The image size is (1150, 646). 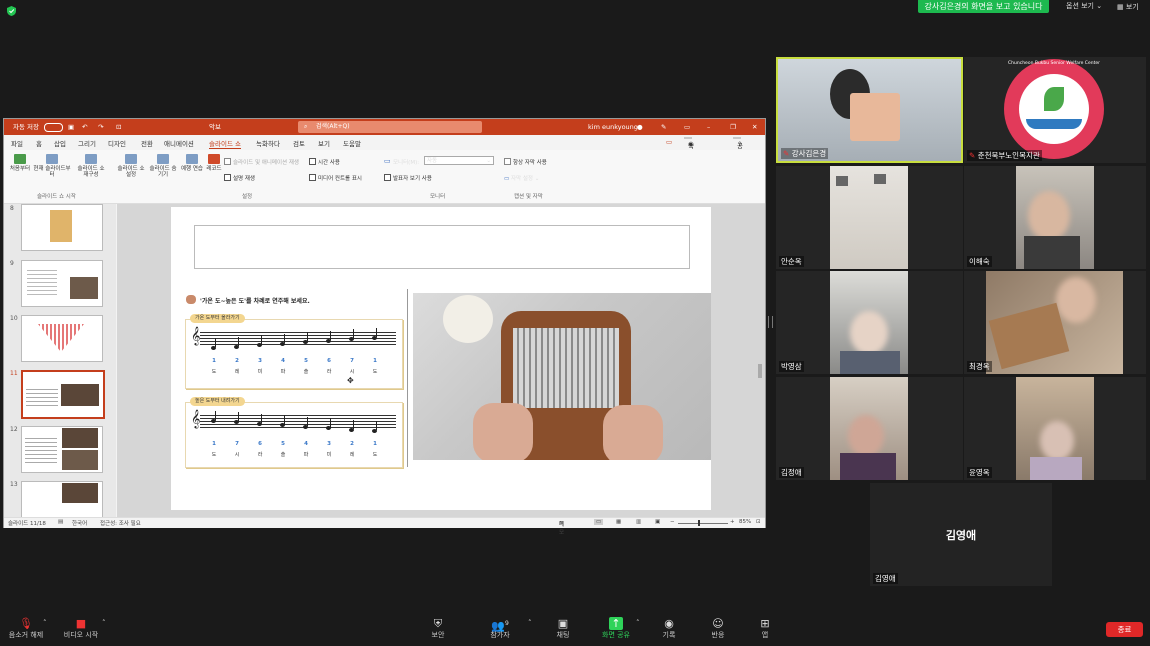 What do you see at coordinates (745, 522) in the screenshot?
I see `zoom-level: 85%` at bounding box center [745, 522].